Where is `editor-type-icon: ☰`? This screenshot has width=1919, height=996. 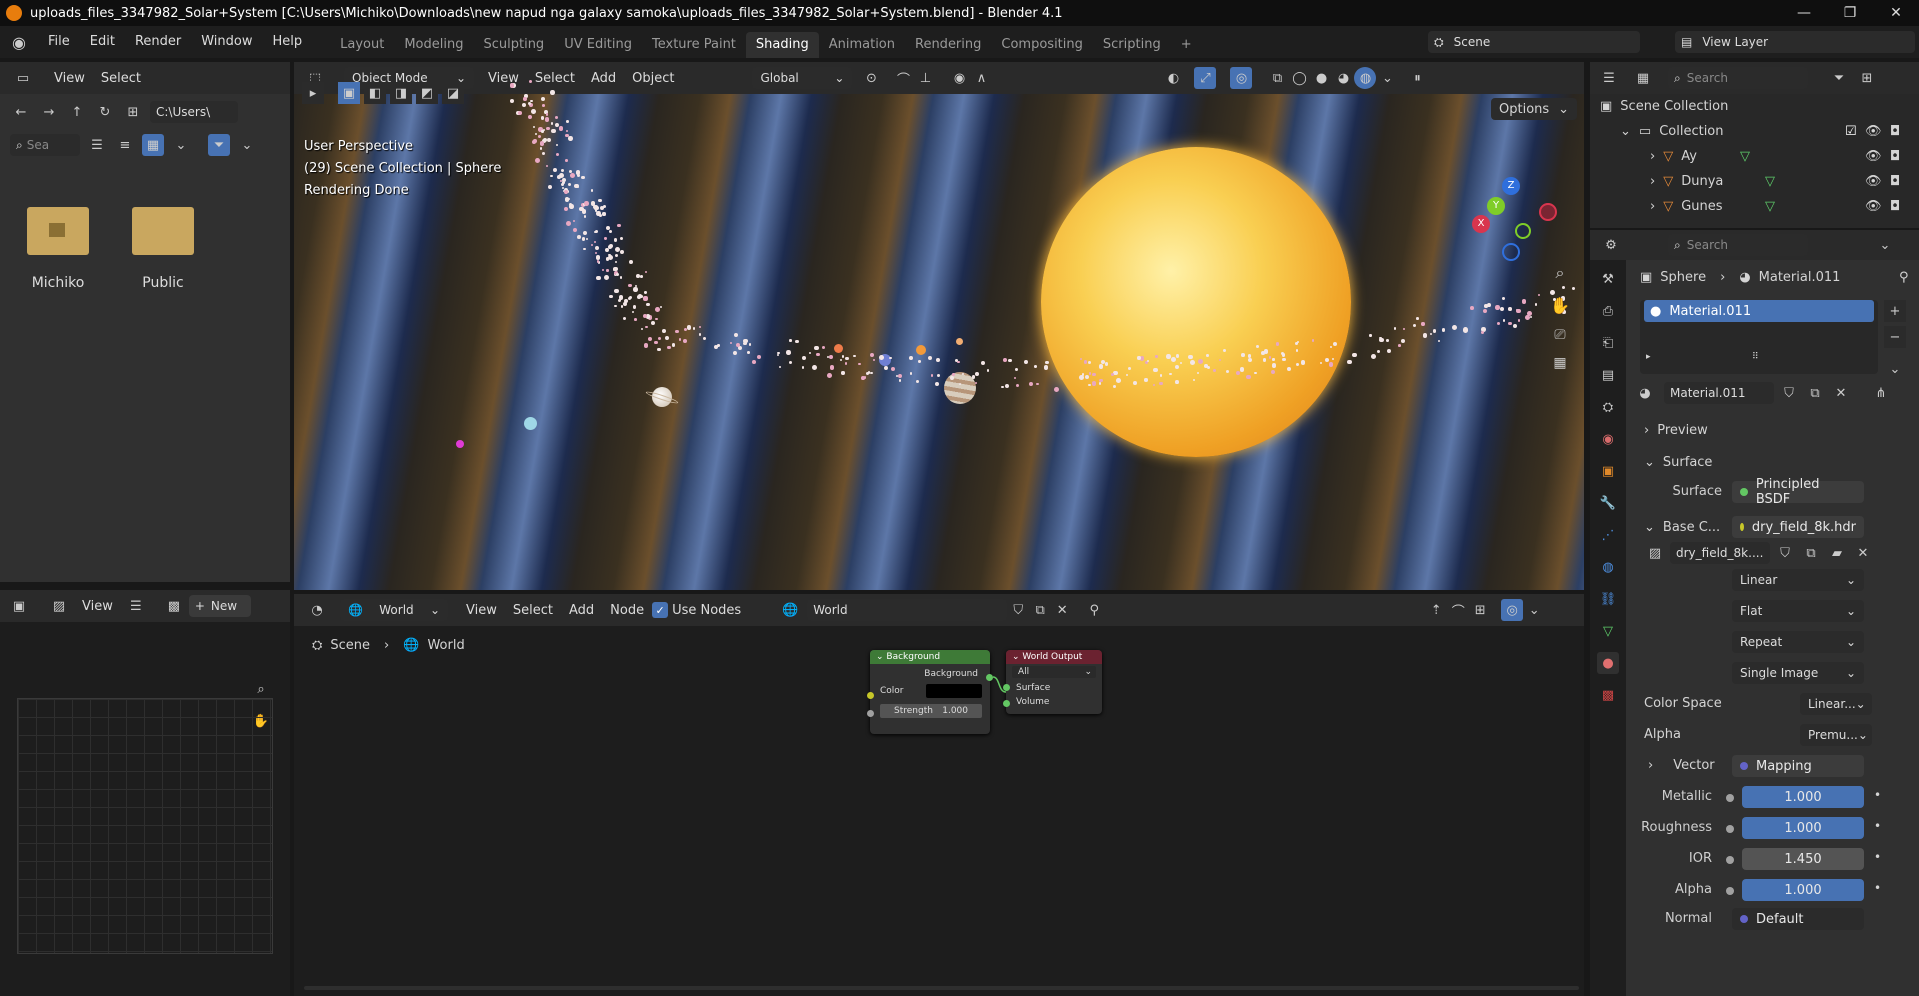
editor-type-icon: ☰ is located at coordinates (1609, 78).